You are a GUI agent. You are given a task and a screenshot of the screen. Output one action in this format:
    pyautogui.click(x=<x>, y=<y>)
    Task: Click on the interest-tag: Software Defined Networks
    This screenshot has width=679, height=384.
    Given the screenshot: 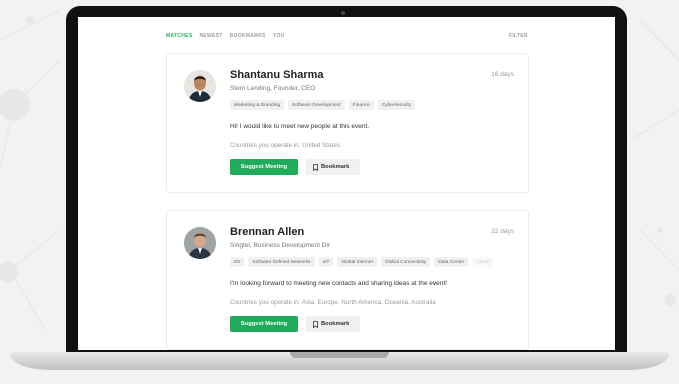 What is the action you would take?
    pyautogui.click(x=281, y=262)
    